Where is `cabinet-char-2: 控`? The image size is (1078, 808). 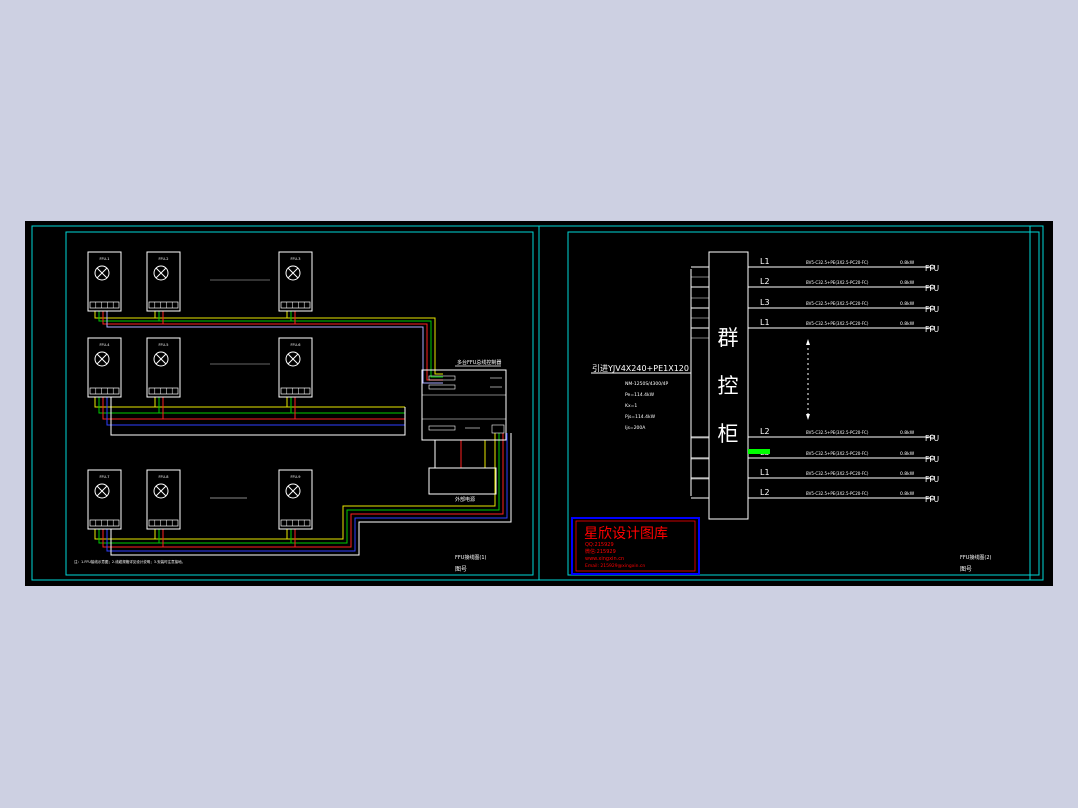
cabinet-char-2: 控 is located at coordinates (728, 386).